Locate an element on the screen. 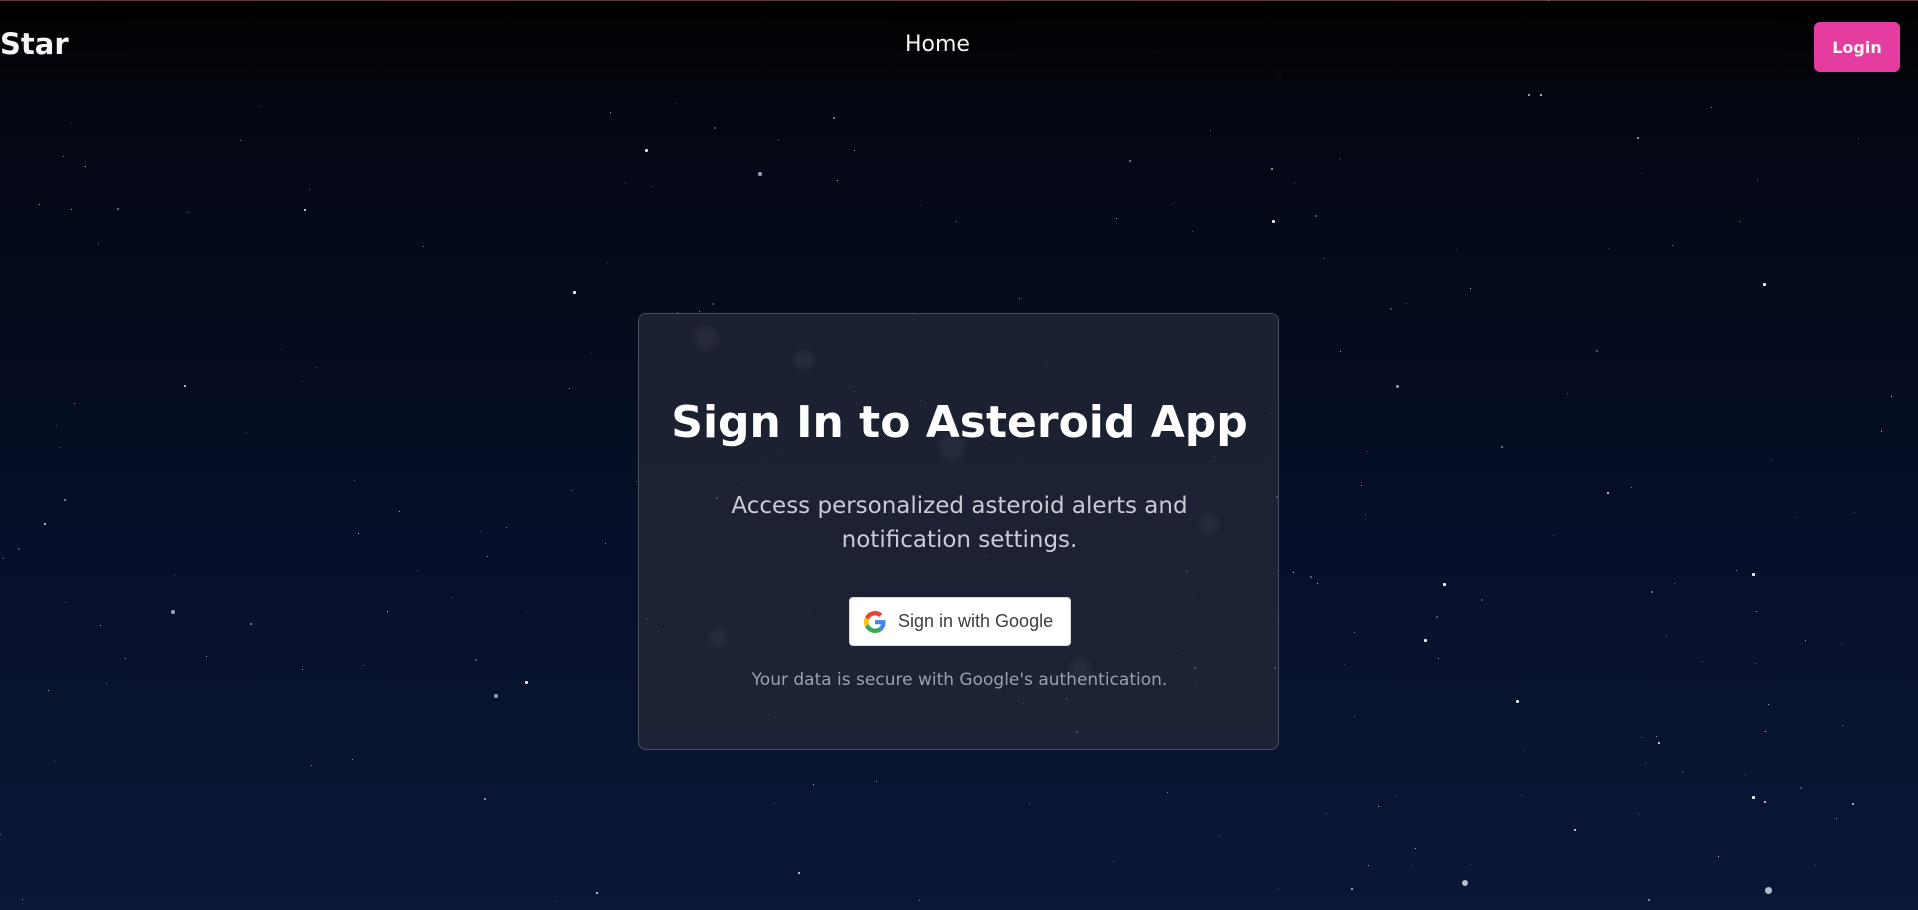  brand-logo: Star is located at coordinates (34, 44).